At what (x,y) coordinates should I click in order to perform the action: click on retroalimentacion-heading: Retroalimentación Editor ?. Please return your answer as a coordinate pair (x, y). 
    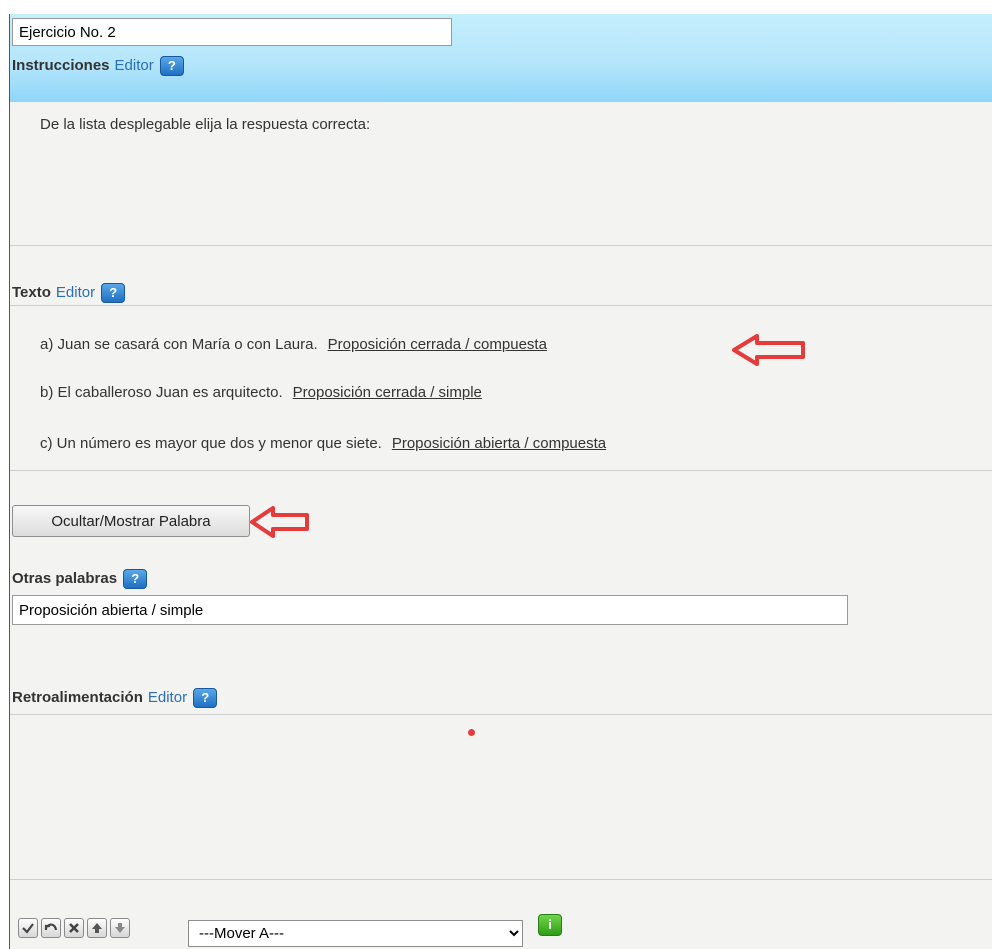
    Looking at the image, I should click on (115, 698).